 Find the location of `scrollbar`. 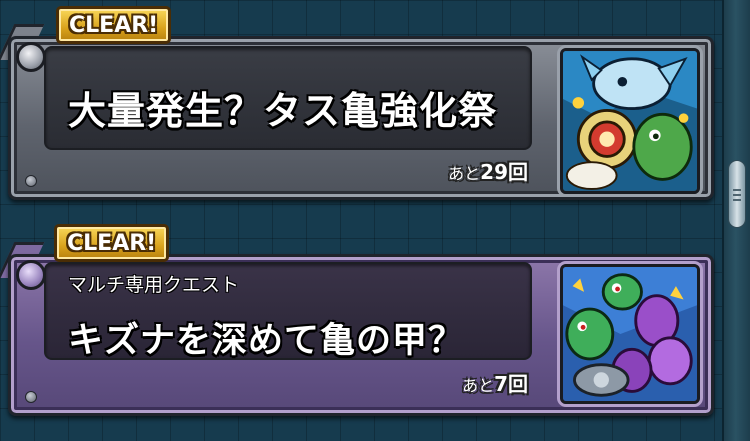

scrollbar is located at coordinates (736, 220).